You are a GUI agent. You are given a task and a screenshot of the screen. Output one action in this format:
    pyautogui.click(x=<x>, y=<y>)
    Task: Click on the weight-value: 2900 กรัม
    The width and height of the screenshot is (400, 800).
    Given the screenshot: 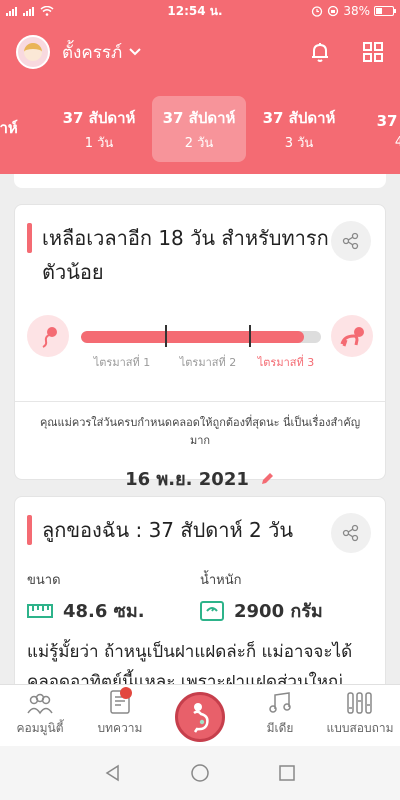 What is the action you would take?
    pyautogui.click(x=278, y=611)
    